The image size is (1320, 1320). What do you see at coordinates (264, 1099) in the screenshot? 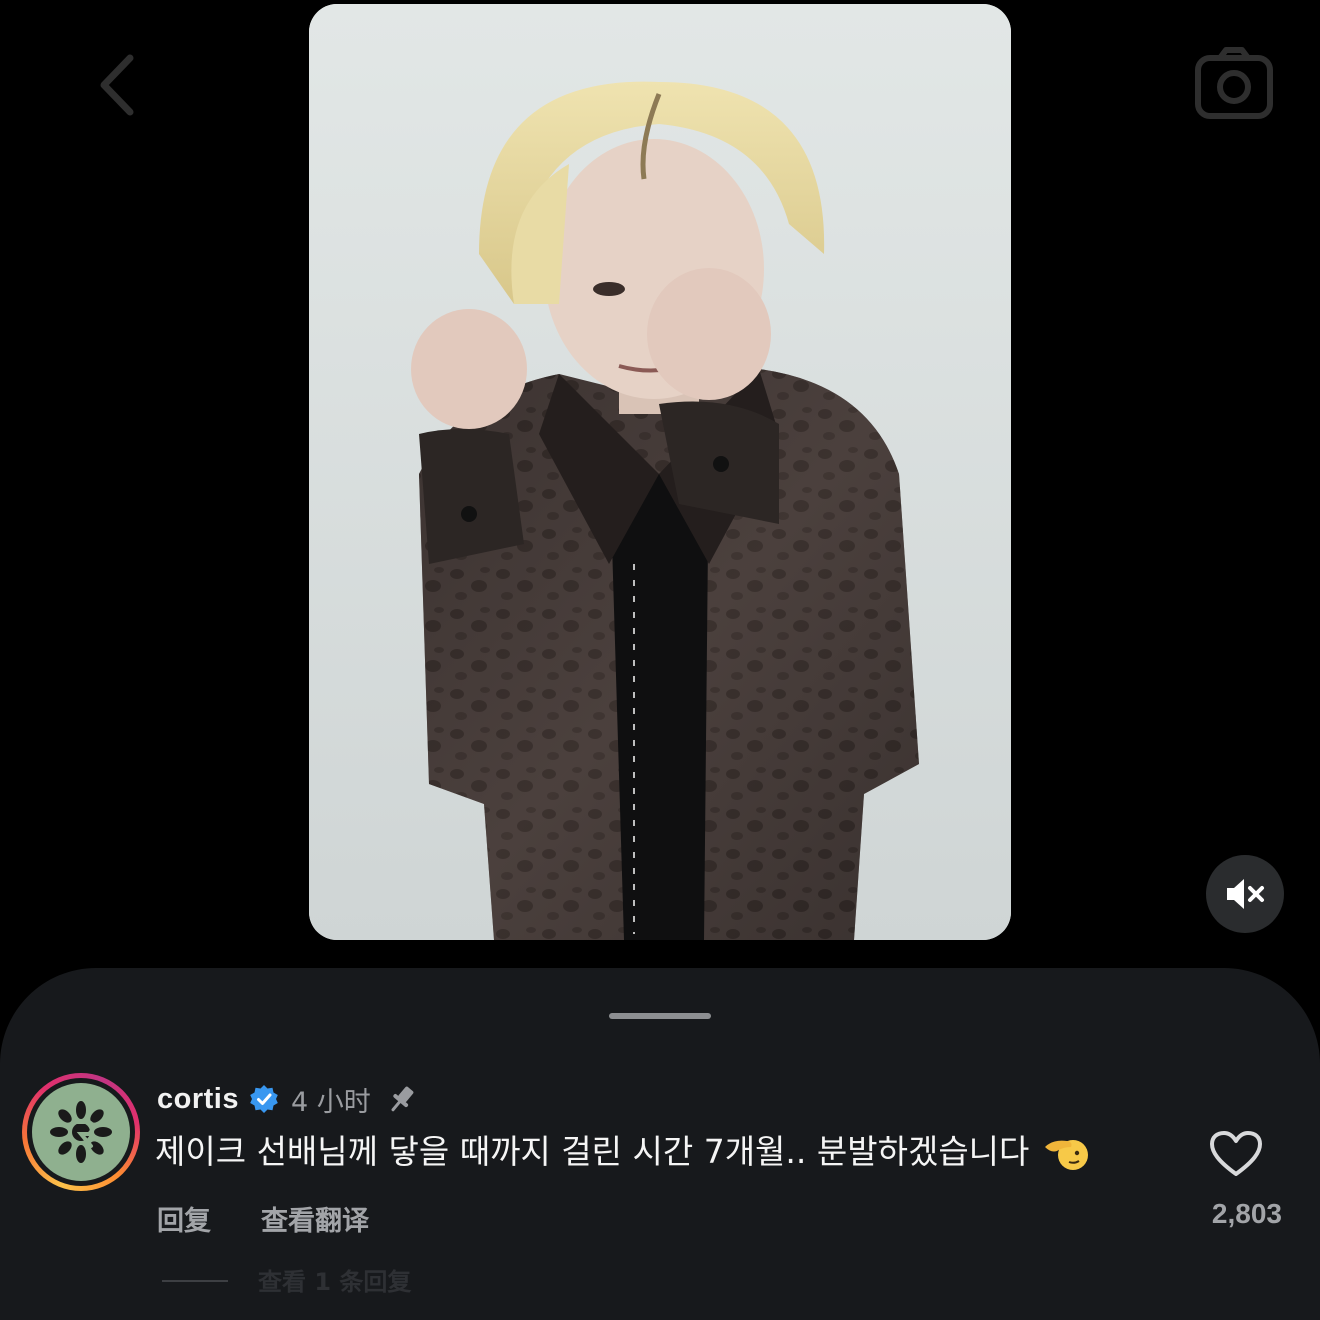
I see `verified-badge-icon` at bounding box center [264, 1099].